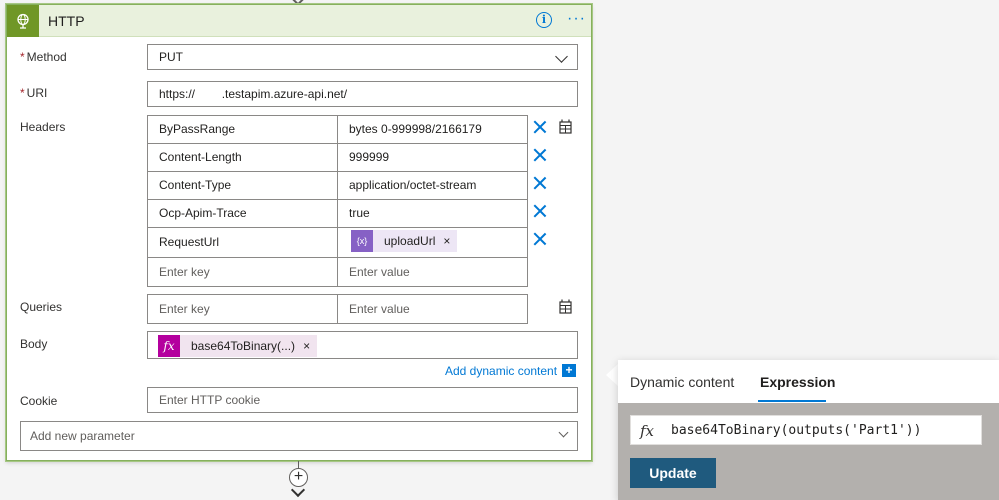  Describe the element at coordinates (242, 272) in the screenshot. I see `header-key-input: Enter key` at that location.